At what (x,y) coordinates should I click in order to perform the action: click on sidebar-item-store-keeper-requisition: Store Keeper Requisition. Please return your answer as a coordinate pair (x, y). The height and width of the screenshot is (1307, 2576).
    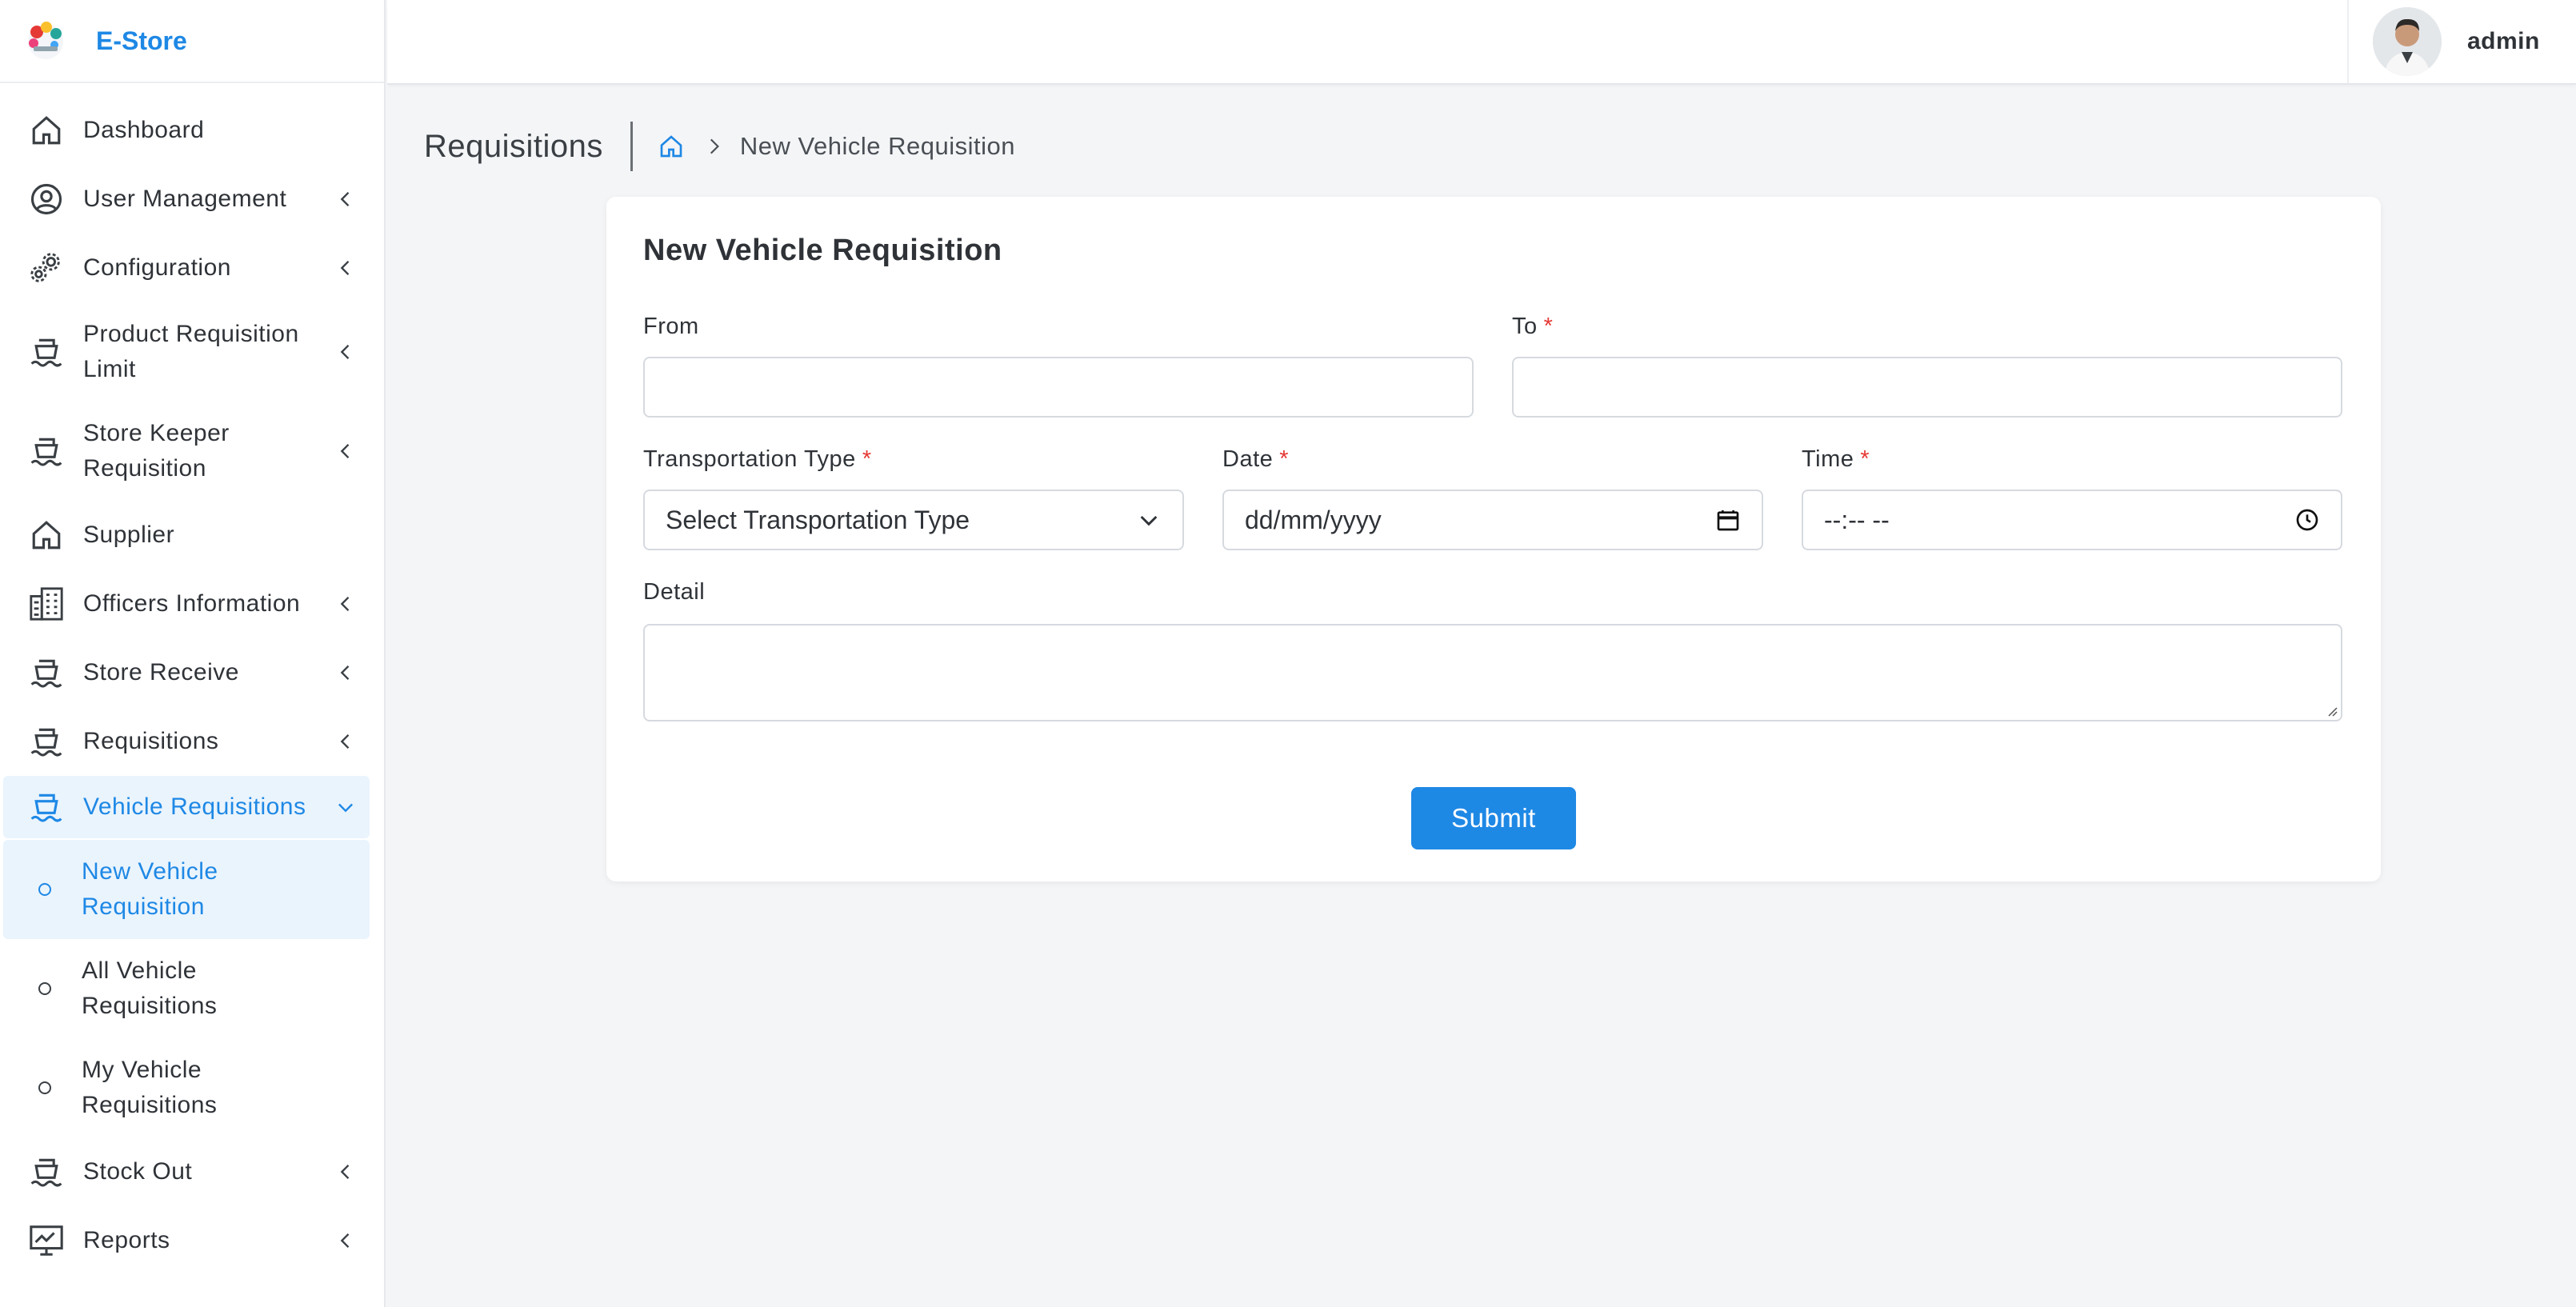
    Looking at the image, I should click on (192, 451).